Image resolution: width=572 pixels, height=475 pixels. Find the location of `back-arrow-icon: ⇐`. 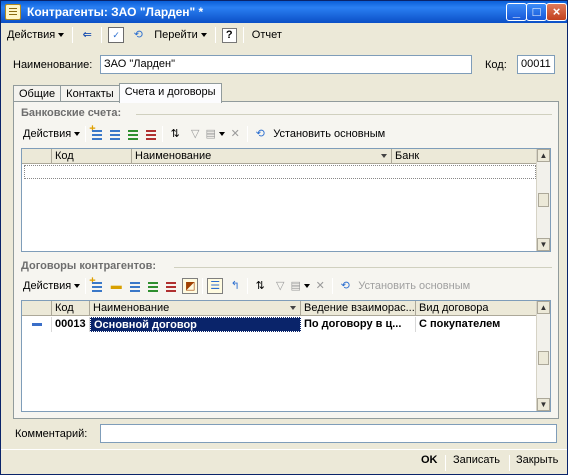

back-arrow-icon: ⇐ is located at coordinates (87, 35).